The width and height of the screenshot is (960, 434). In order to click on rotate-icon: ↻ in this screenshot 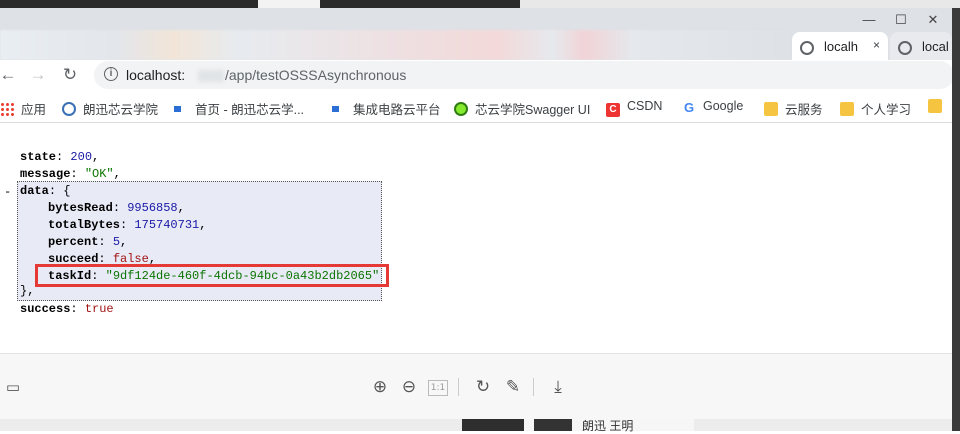, I will do `click(483, 387)`.